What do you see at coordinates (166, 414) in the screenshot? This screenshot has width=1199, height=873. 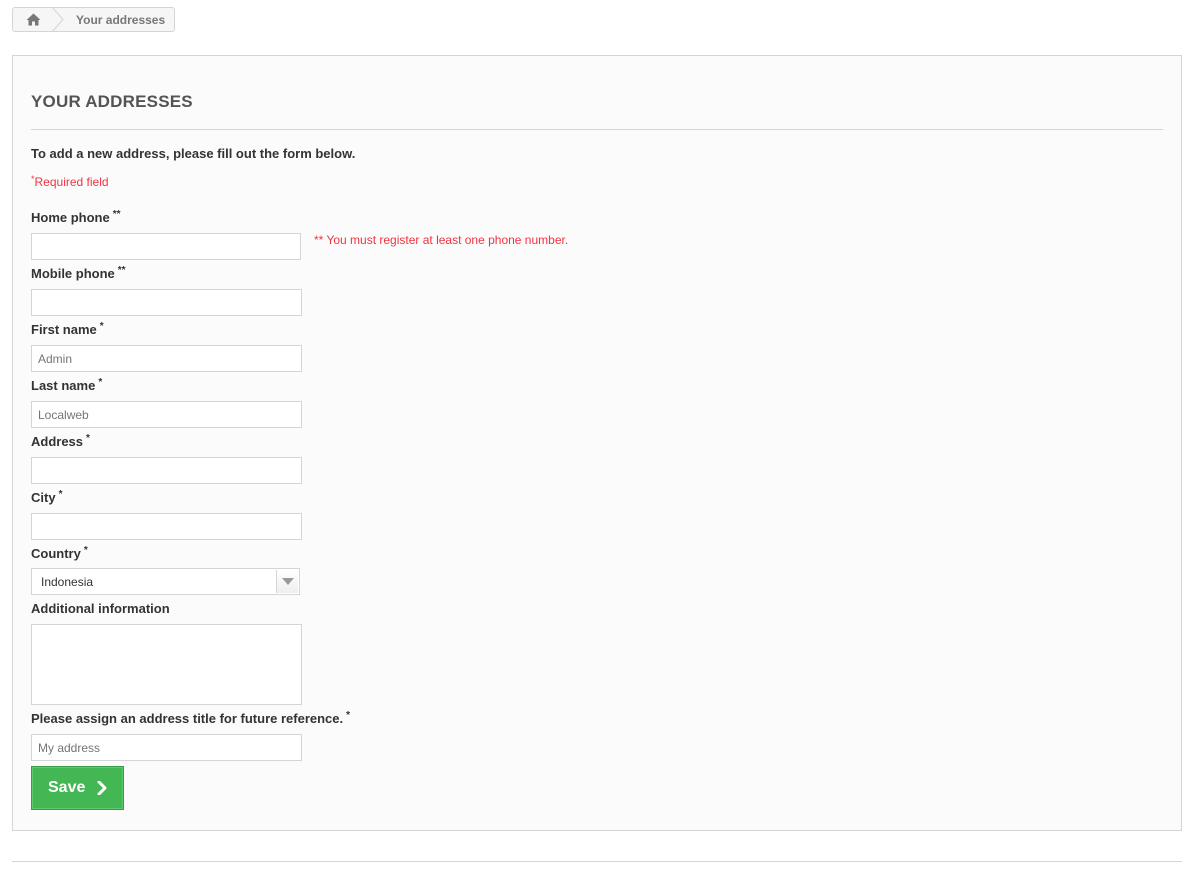 I see `last-name-input` at bounding box center [166, 414].